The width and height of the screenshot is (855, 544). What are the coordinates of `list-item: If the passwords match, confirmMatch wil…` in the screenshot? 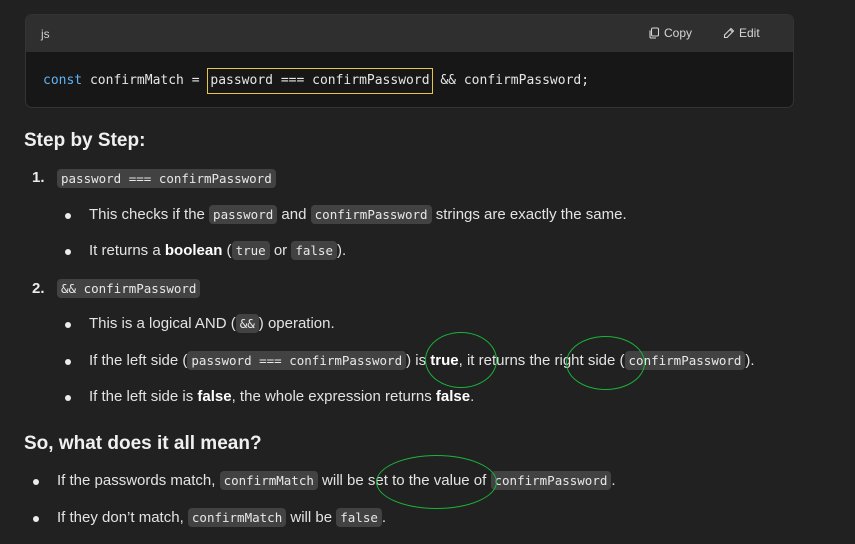 It's located at (336, 481).